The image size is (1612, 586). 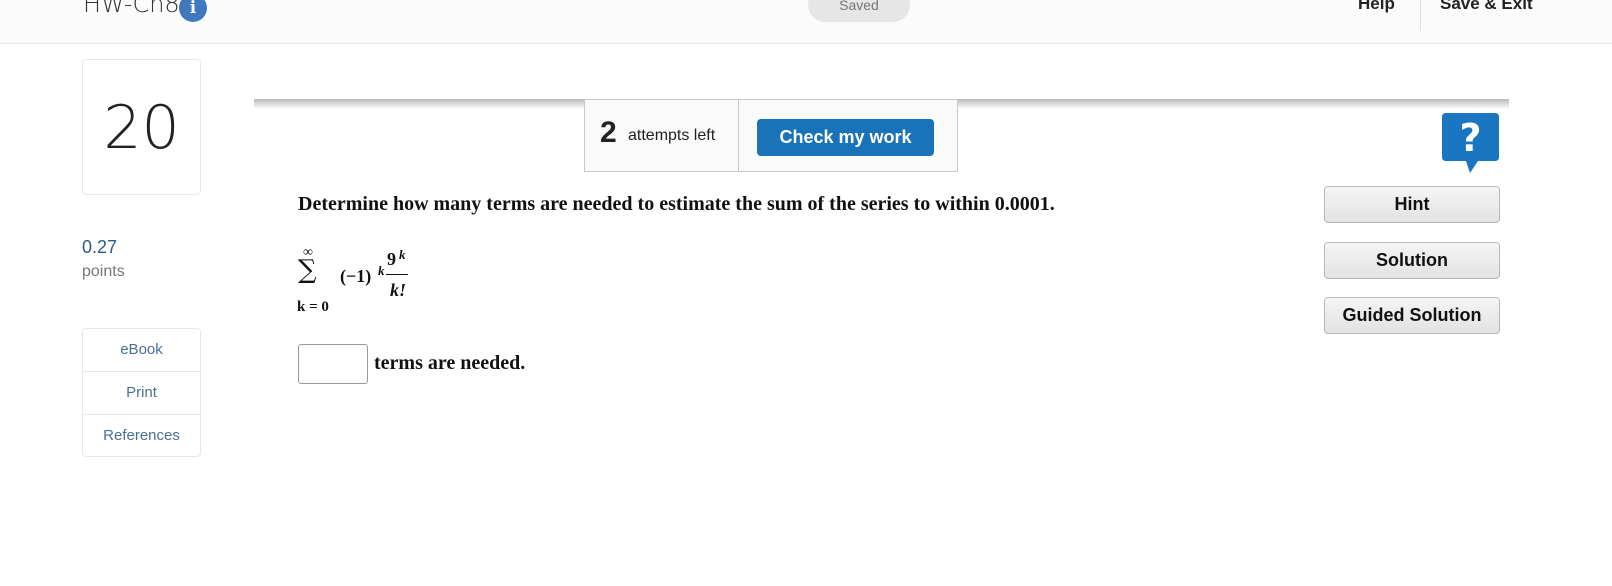 What do you see at coordinates (193, 11) in the screenshot?
I see `info-icon: i` at bounding box center [193, 11].